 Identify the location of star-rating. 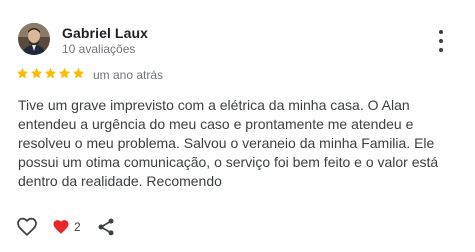
(50, 74).